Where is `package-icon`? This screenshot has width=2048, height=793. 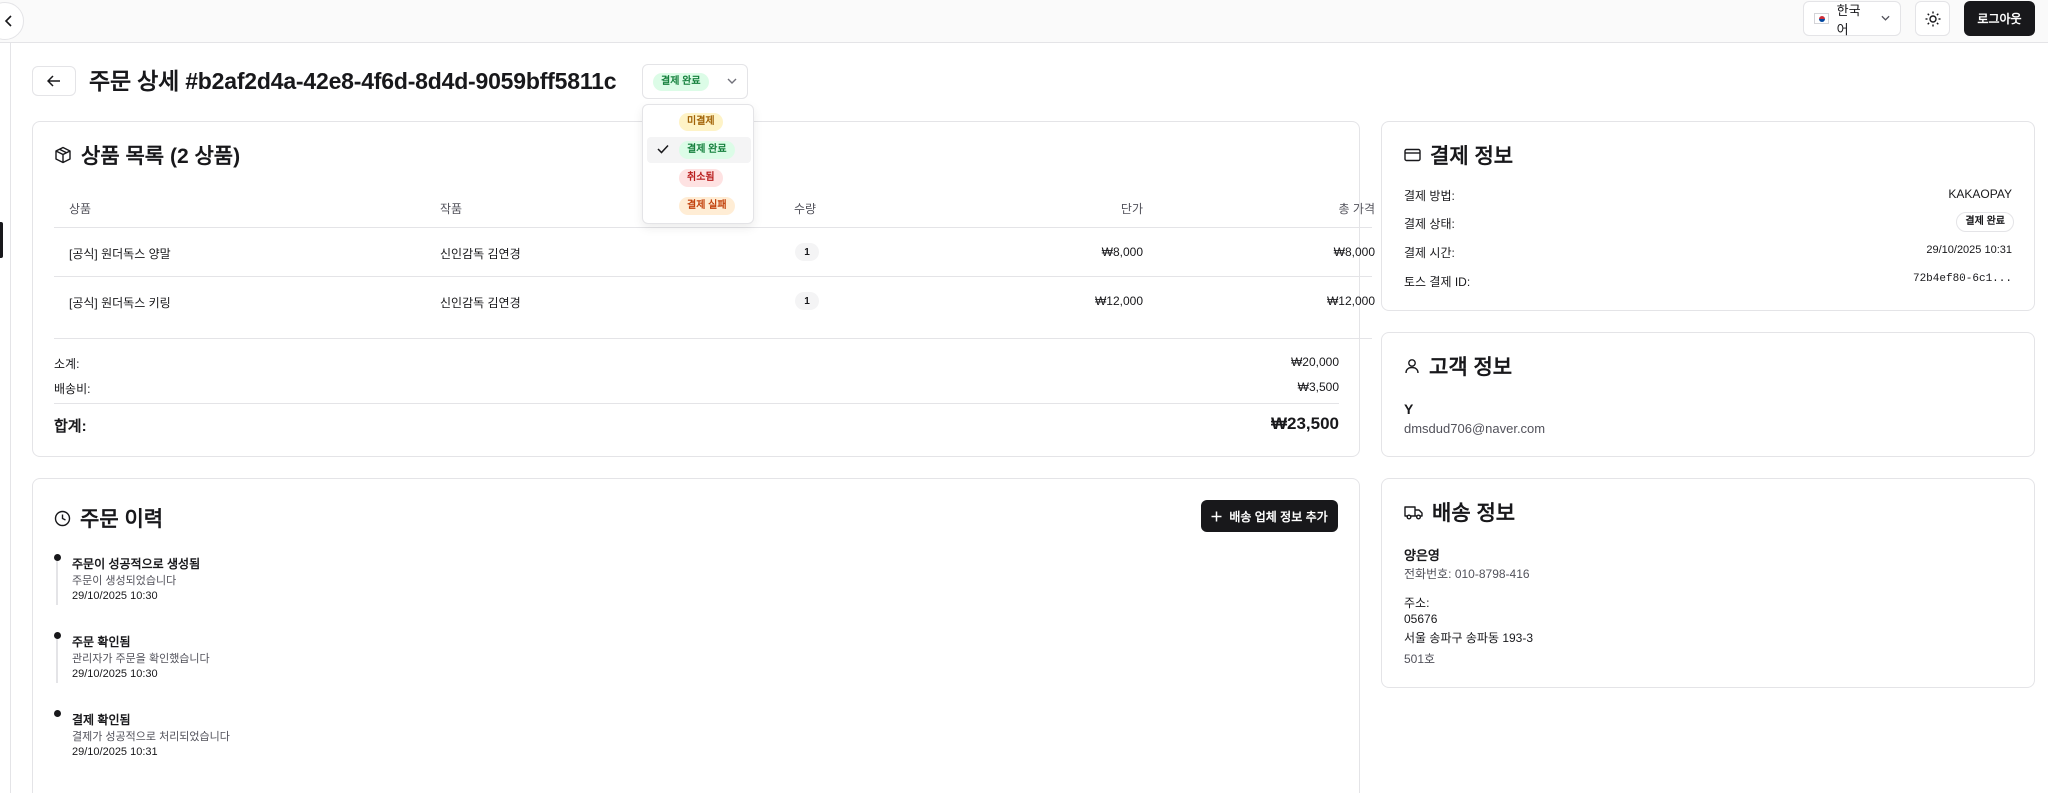 package-icon is located at coordinates (63, 155).